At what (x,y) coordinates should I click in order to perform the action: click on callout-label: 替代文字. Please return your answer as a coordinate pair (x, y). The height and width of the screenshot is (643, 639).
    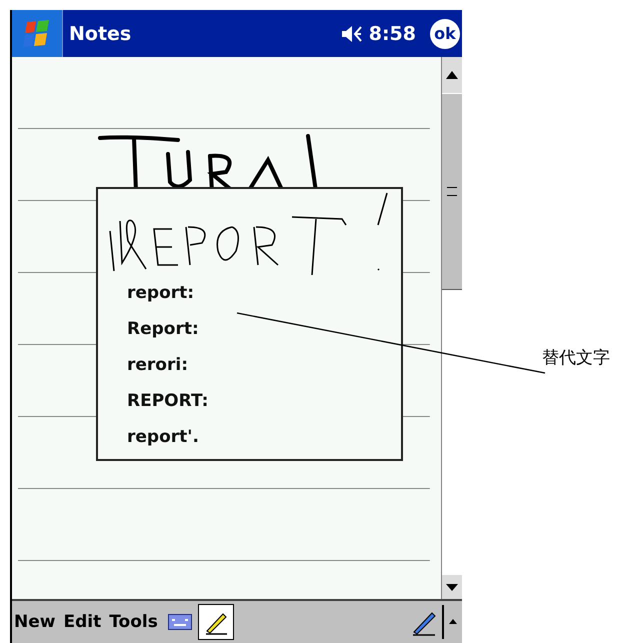
    Looking at the image, I should click on (576, 358).